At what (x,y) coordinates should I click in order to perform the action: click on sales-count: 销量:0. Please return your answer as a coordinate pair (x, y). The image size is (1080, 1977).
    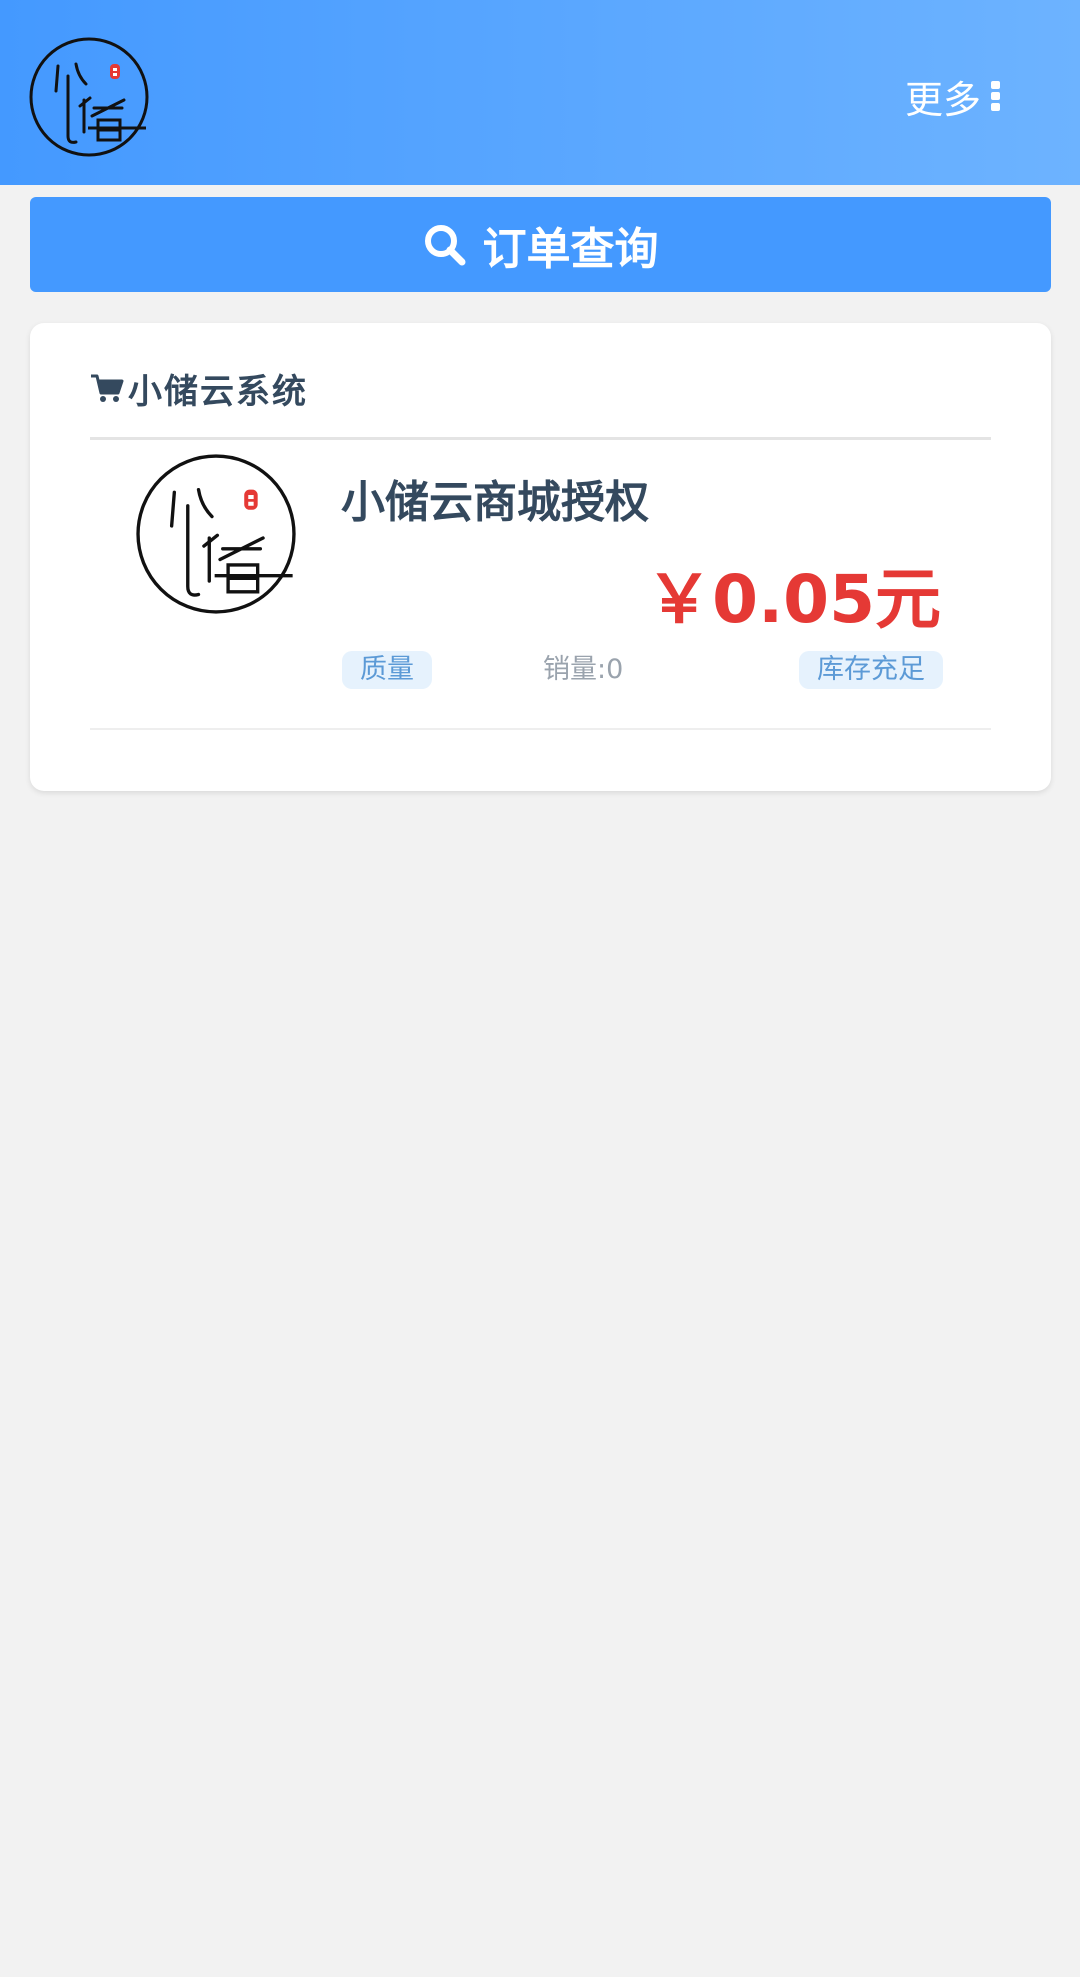
    Looking at the image, I should click on (583, 669).